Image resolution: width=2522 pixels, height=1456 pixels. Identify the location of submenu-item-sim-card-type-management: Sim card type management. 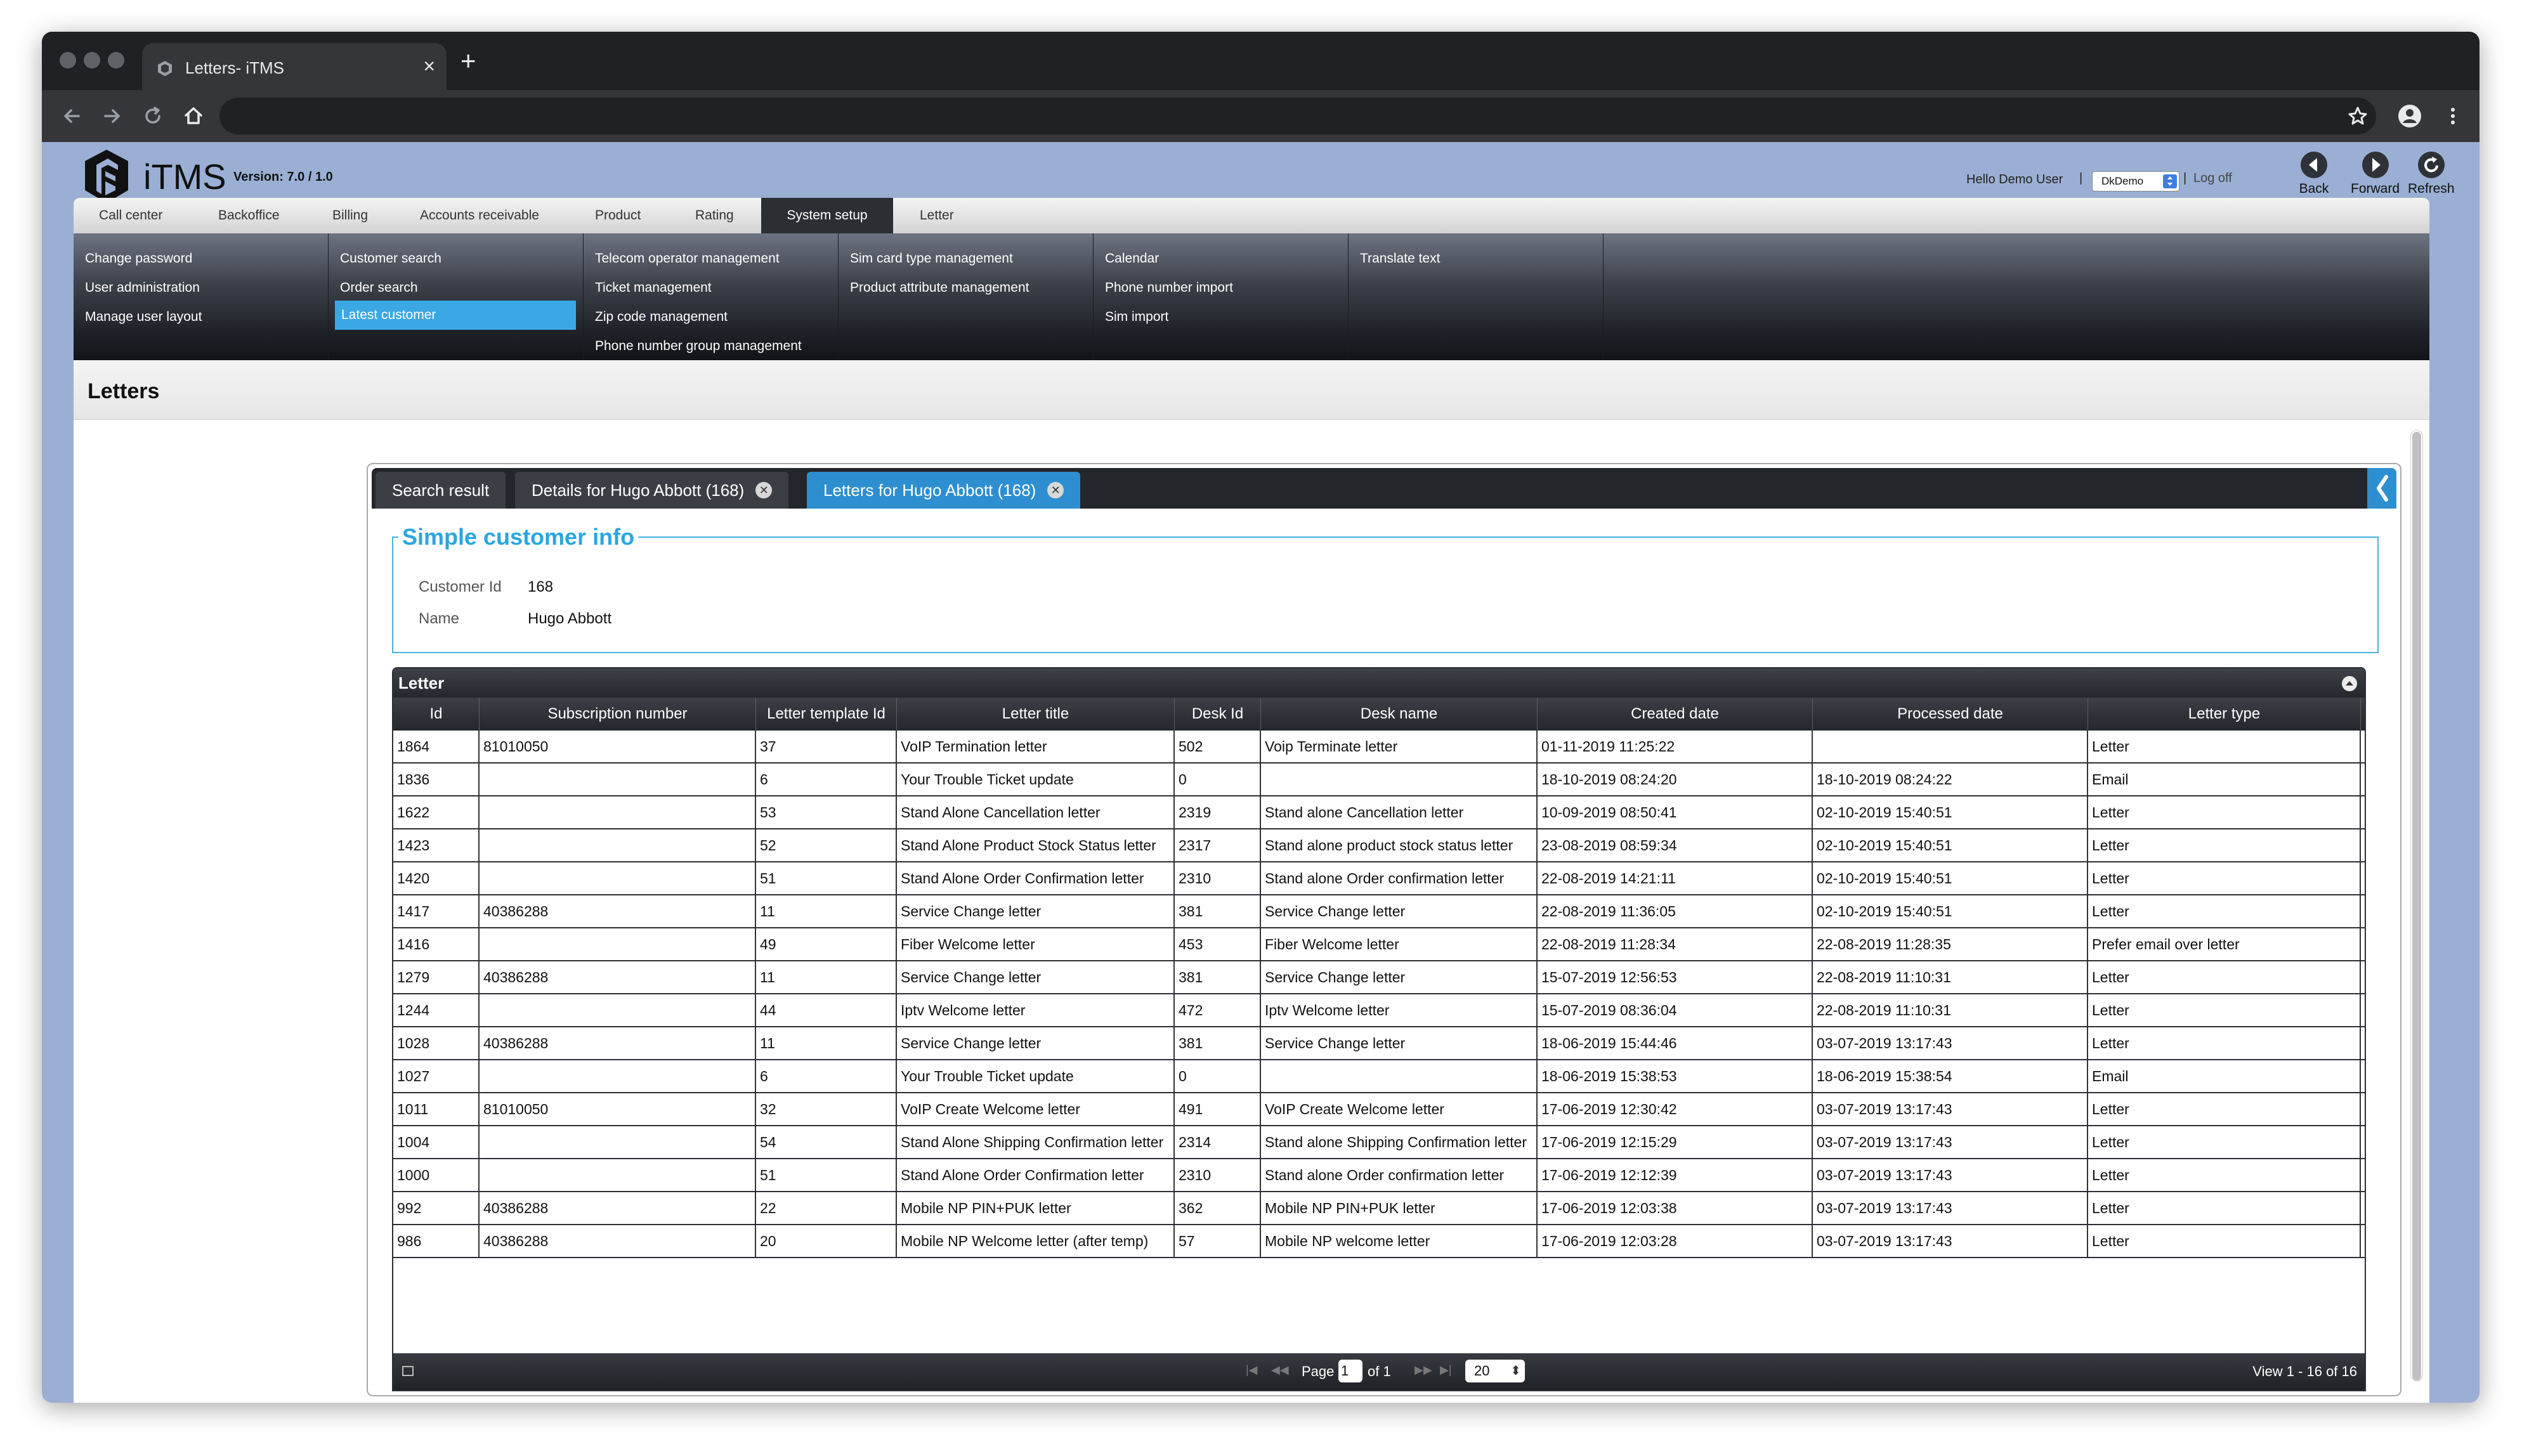
(931, 258).